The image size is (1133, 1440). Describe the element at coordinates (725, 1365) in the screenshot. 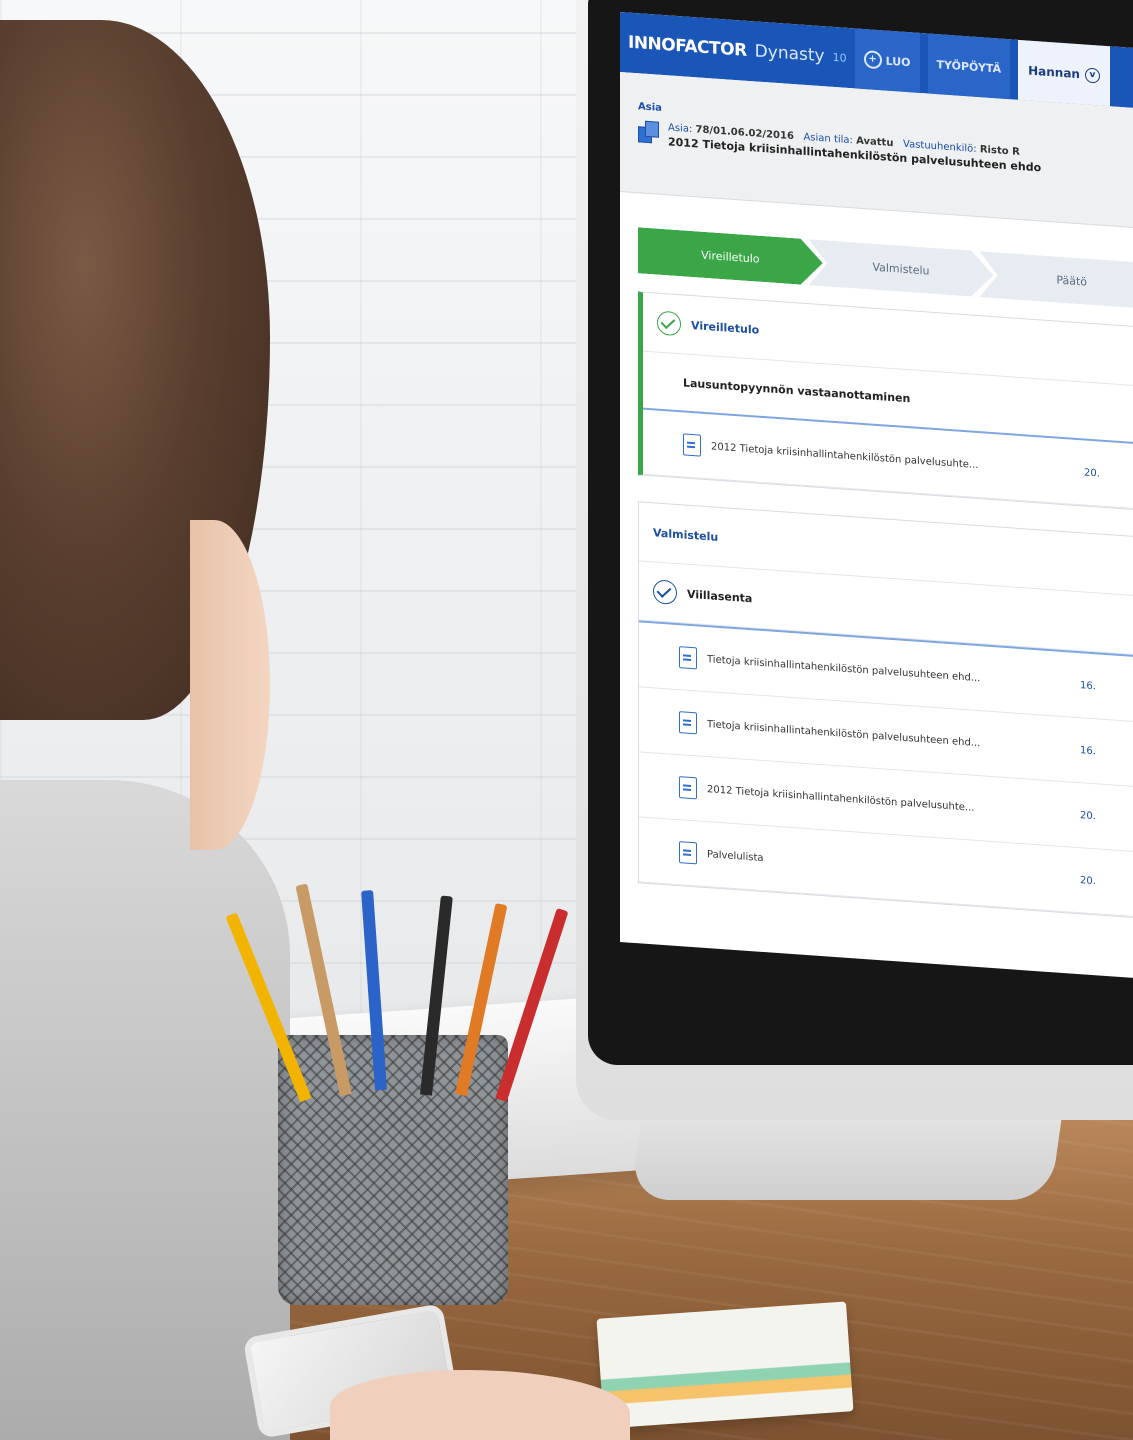

I see `sticky-notes` at that location.